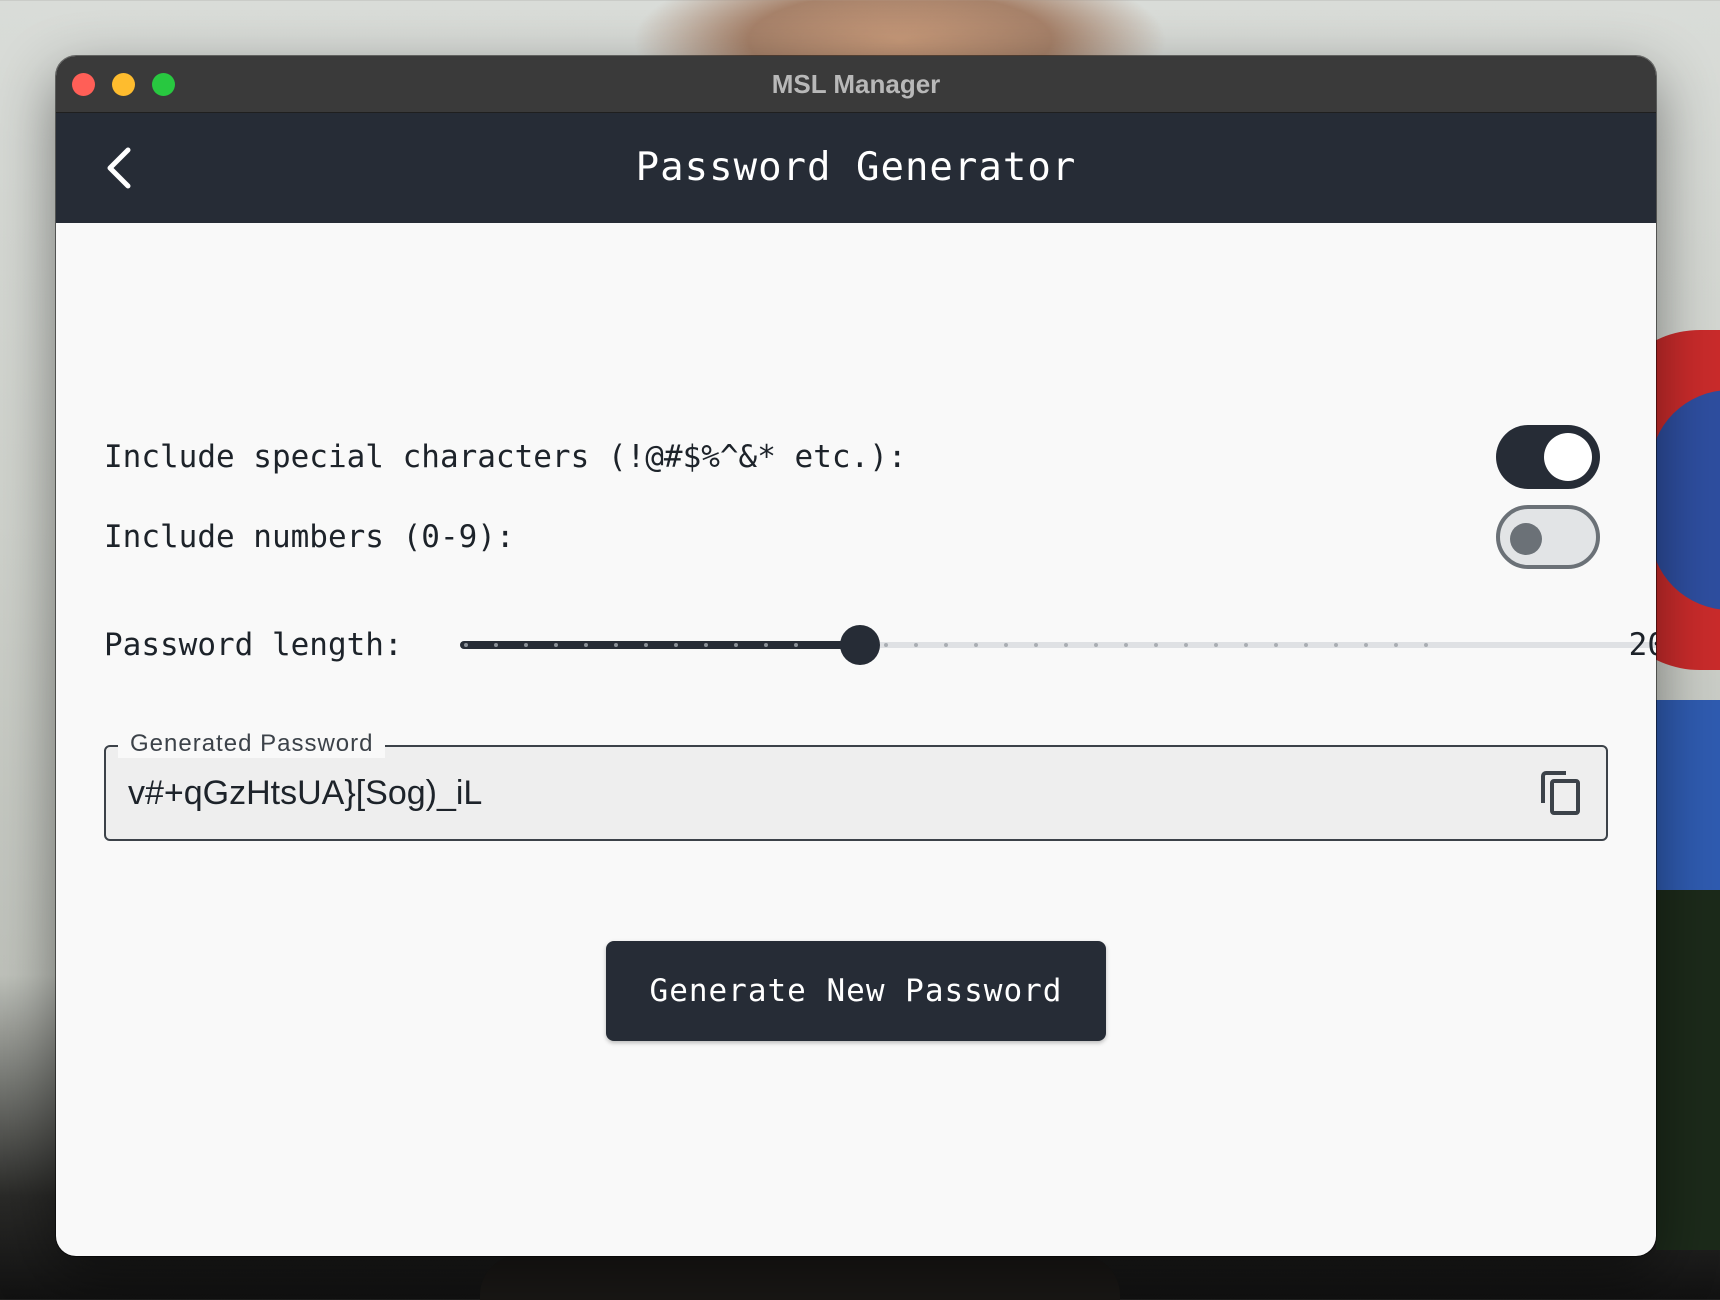  I want to click on generated-password-field: Generated Password, so click(856, 785).